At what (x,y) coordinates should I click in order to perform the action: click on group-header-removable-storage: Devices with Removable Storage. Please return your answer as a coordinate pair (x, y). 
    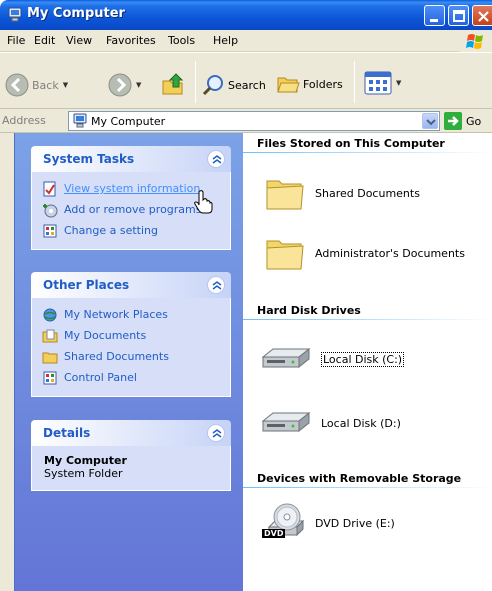
    Looking at the image, I should click on (359, 478).